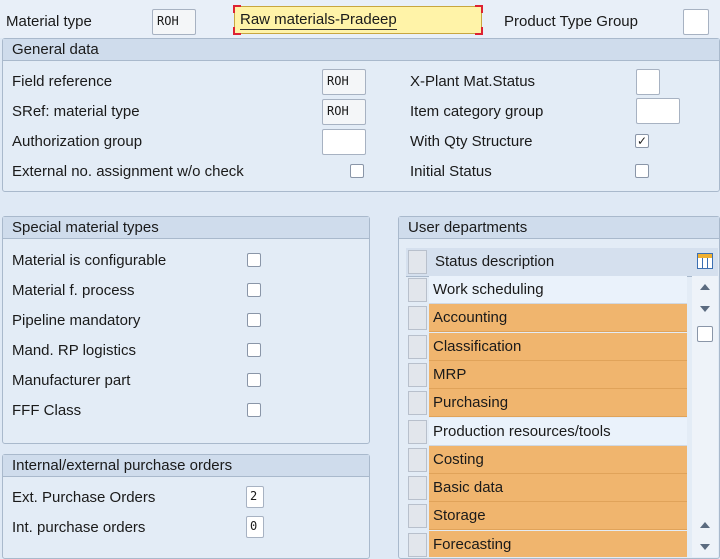 The width and height of the screenshot is (720, 559). Describe the element at coordinates (89, 260) in the screenshot. I see `special-item-label: Material is configurable` at that location.